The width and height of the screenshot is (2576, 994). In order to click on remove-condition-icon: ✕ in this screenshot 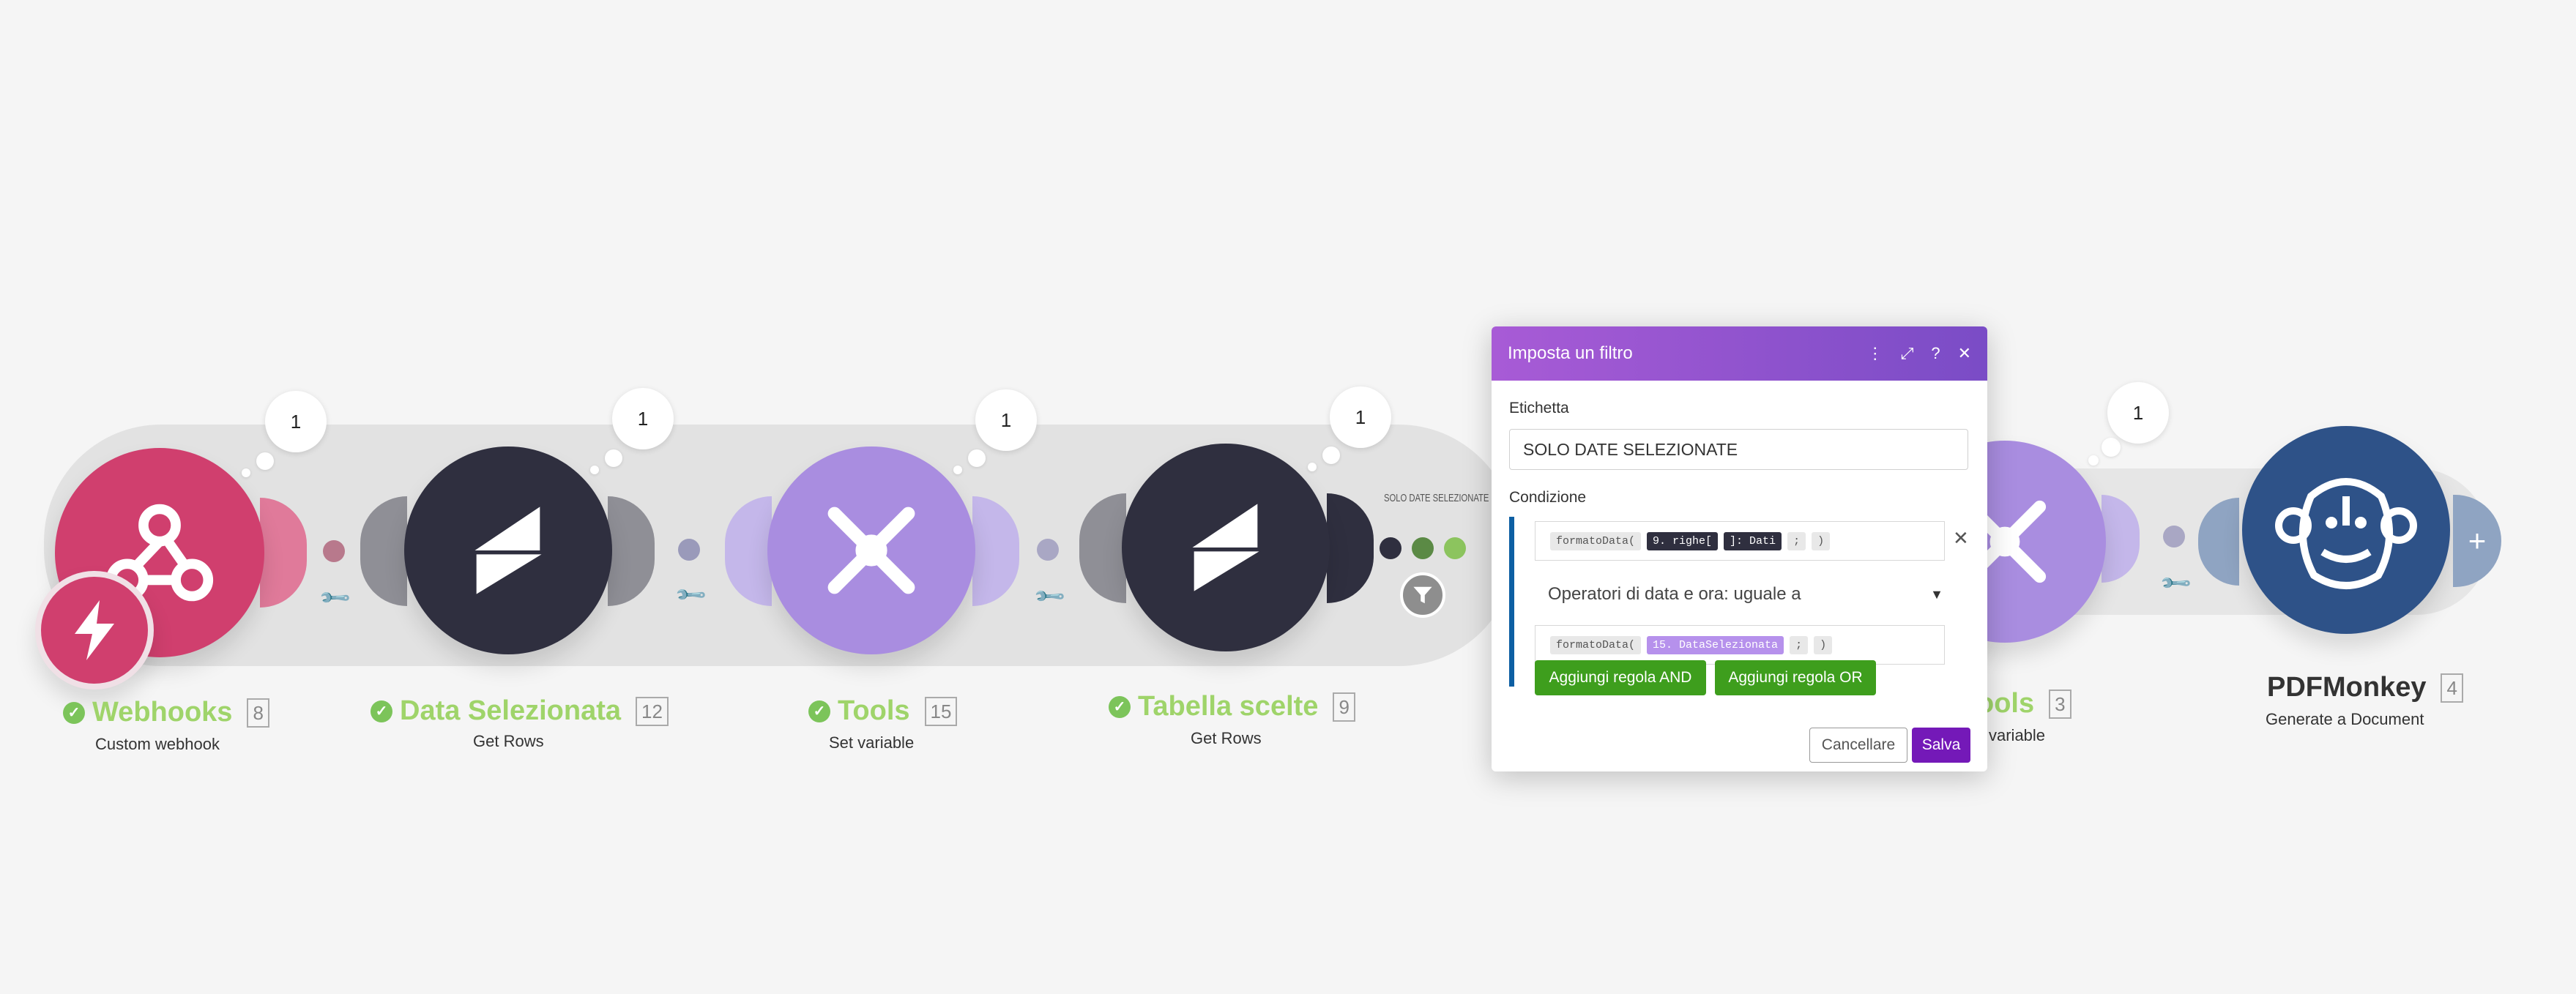, I will do `click(1961, 538)`.